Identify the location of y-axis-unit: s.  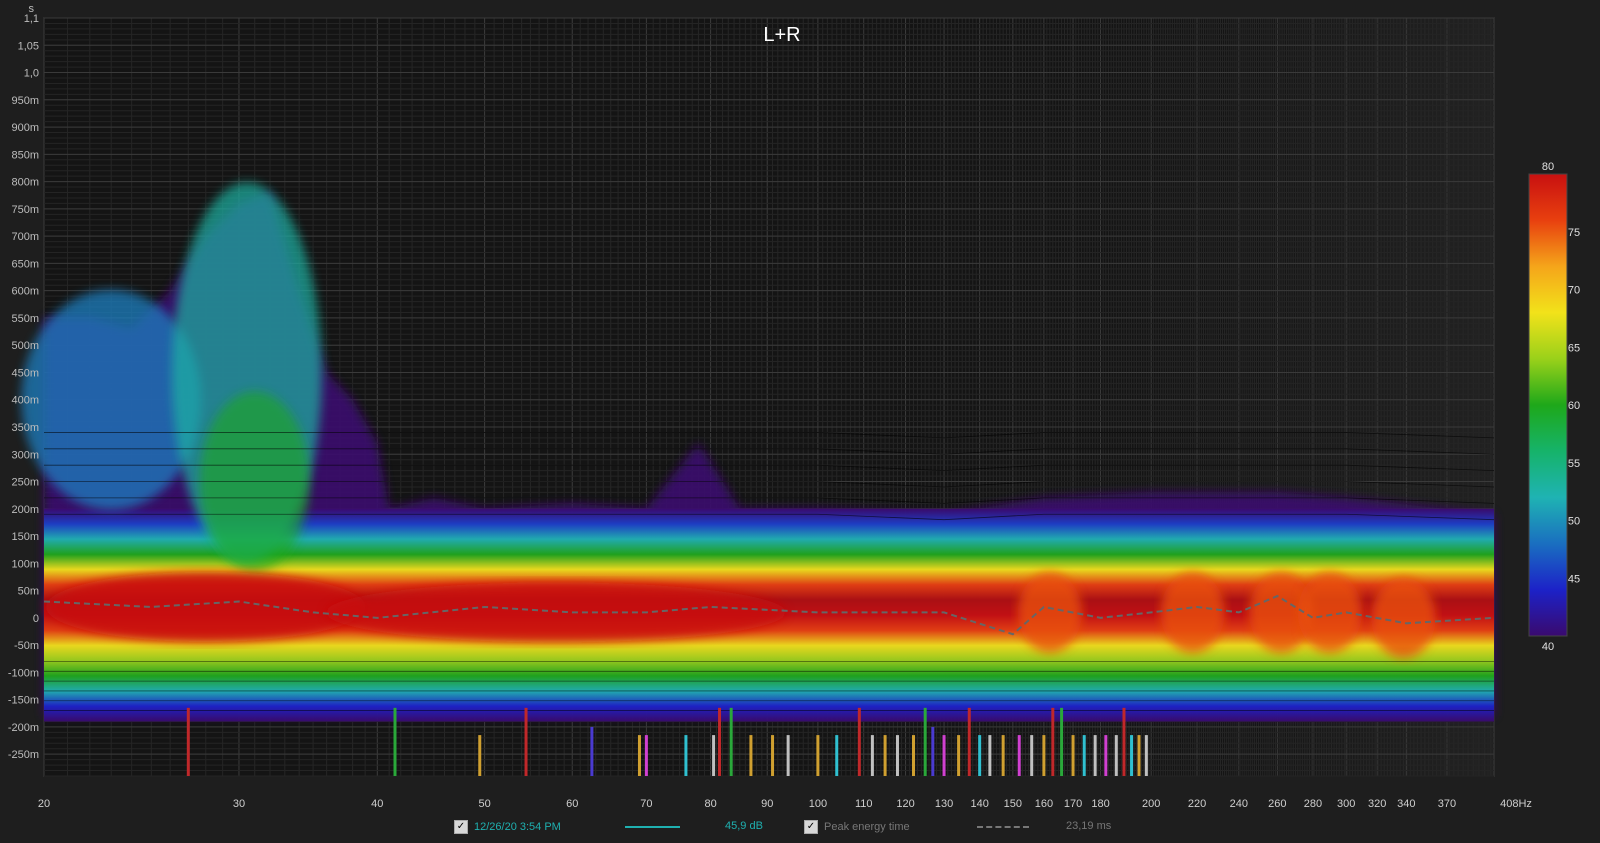
(32, 9).